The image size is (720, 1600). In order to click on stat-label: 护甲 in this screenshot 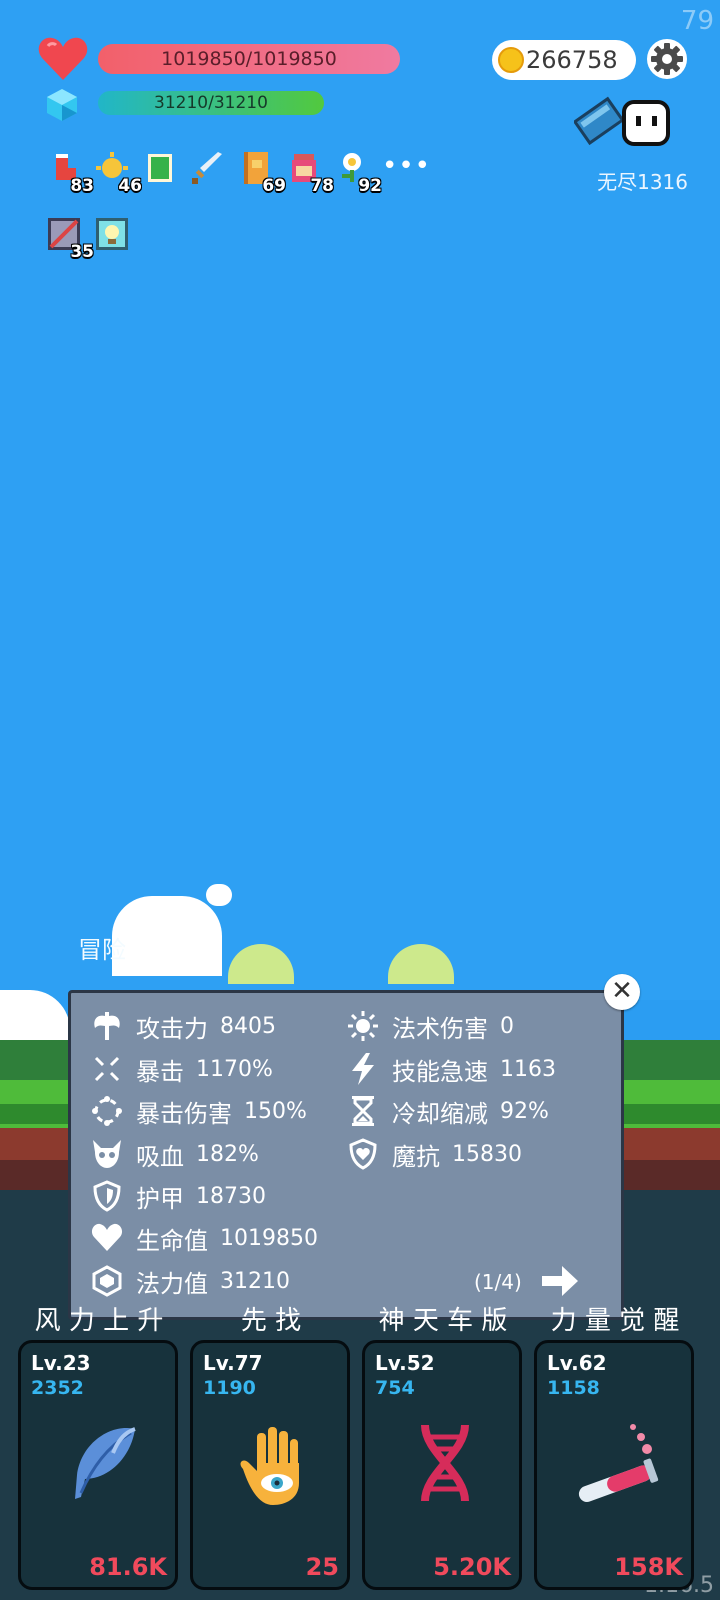, I will do `click(160, 1198)`.